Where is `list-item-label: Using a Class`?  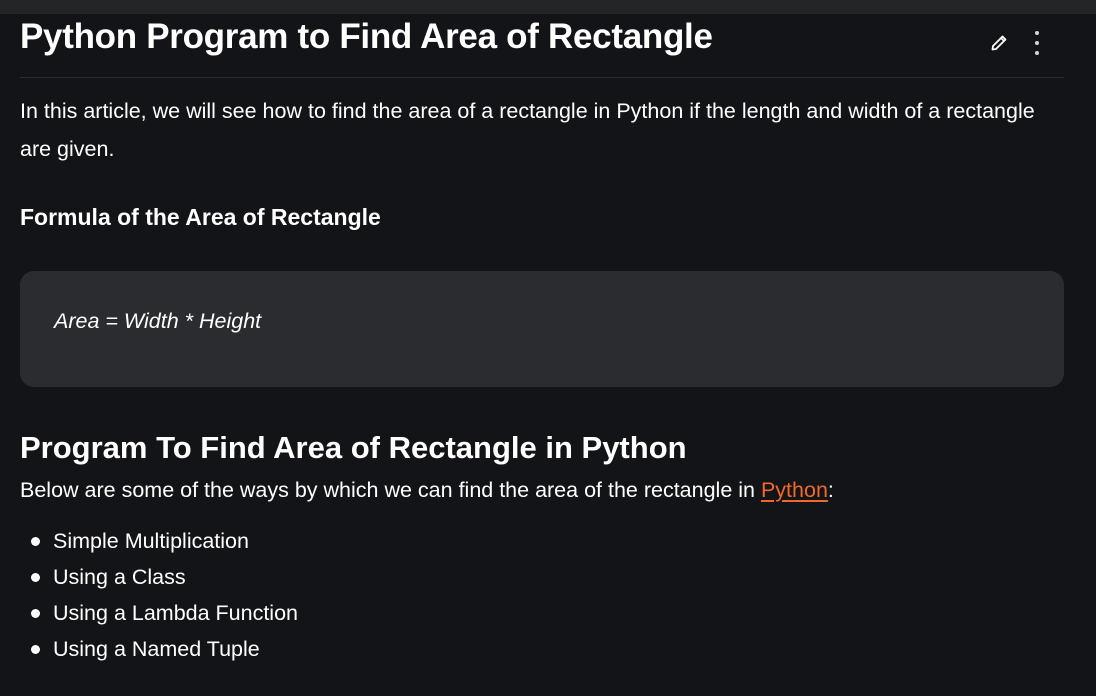
list-item-label: Using a Class is located at coordinates (119, 577).